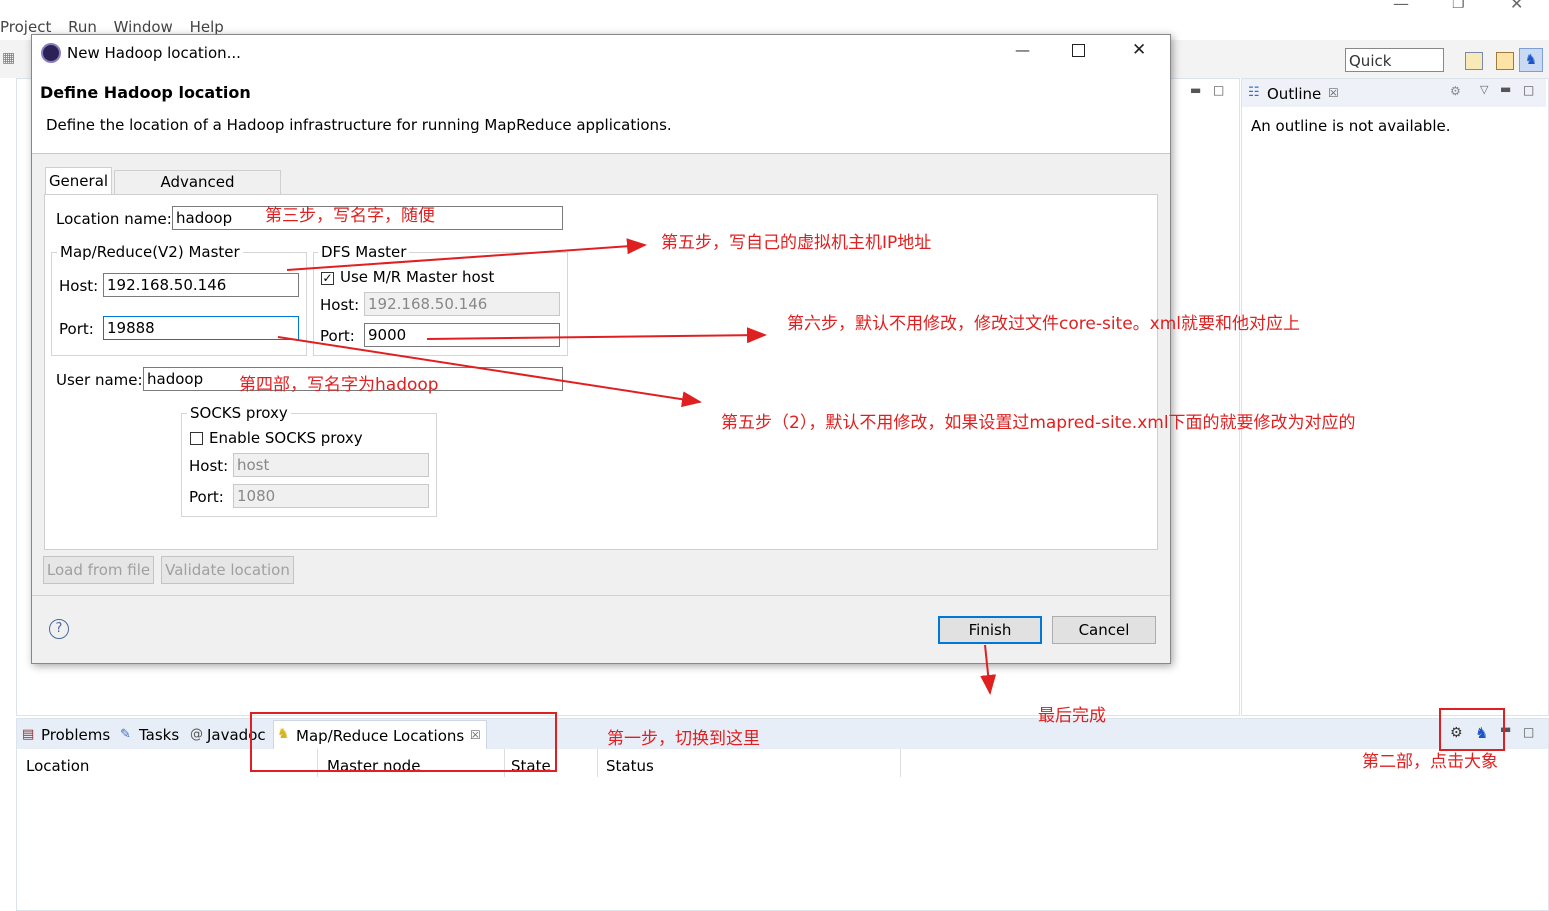 The image size is (1549, 911). Describe the element at coordinates (1472, 729) in the screenshot. I see `highlight-elephant-button` at that location.